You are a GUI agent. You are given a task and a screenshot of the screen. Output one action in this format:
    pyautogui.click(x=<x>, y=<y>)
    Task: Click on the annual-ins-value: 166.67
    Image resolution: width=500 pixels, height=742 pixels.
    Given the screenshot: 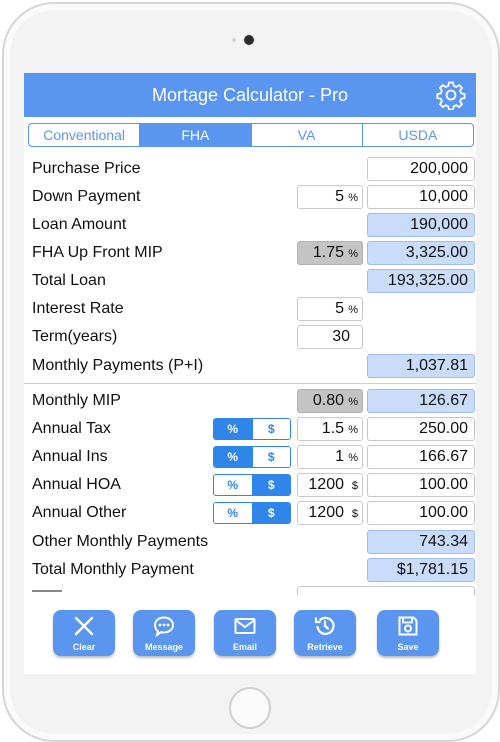 What is the action you would take?
    pyautogui.click(x=421, y=457)
    